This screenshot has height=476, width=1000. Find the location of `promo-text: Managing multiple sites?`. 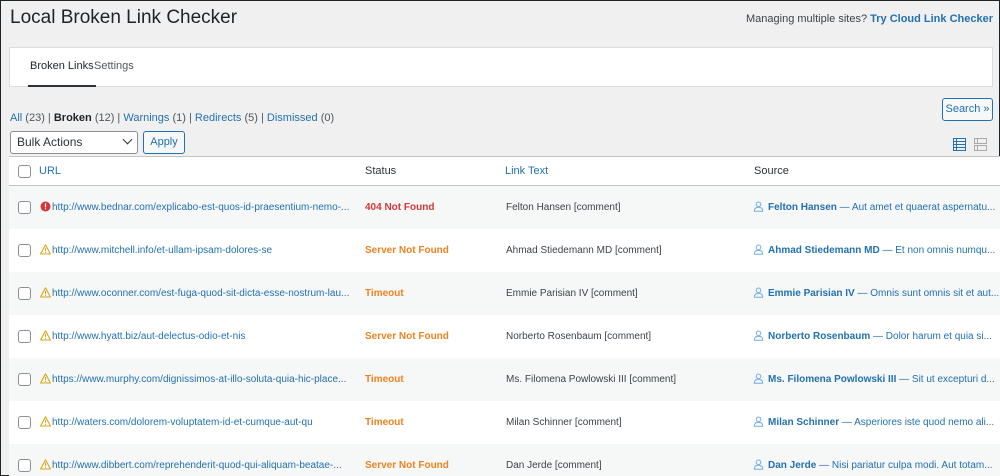

promo-text: Managing multiple sites? is located at coordinates (808, 19).